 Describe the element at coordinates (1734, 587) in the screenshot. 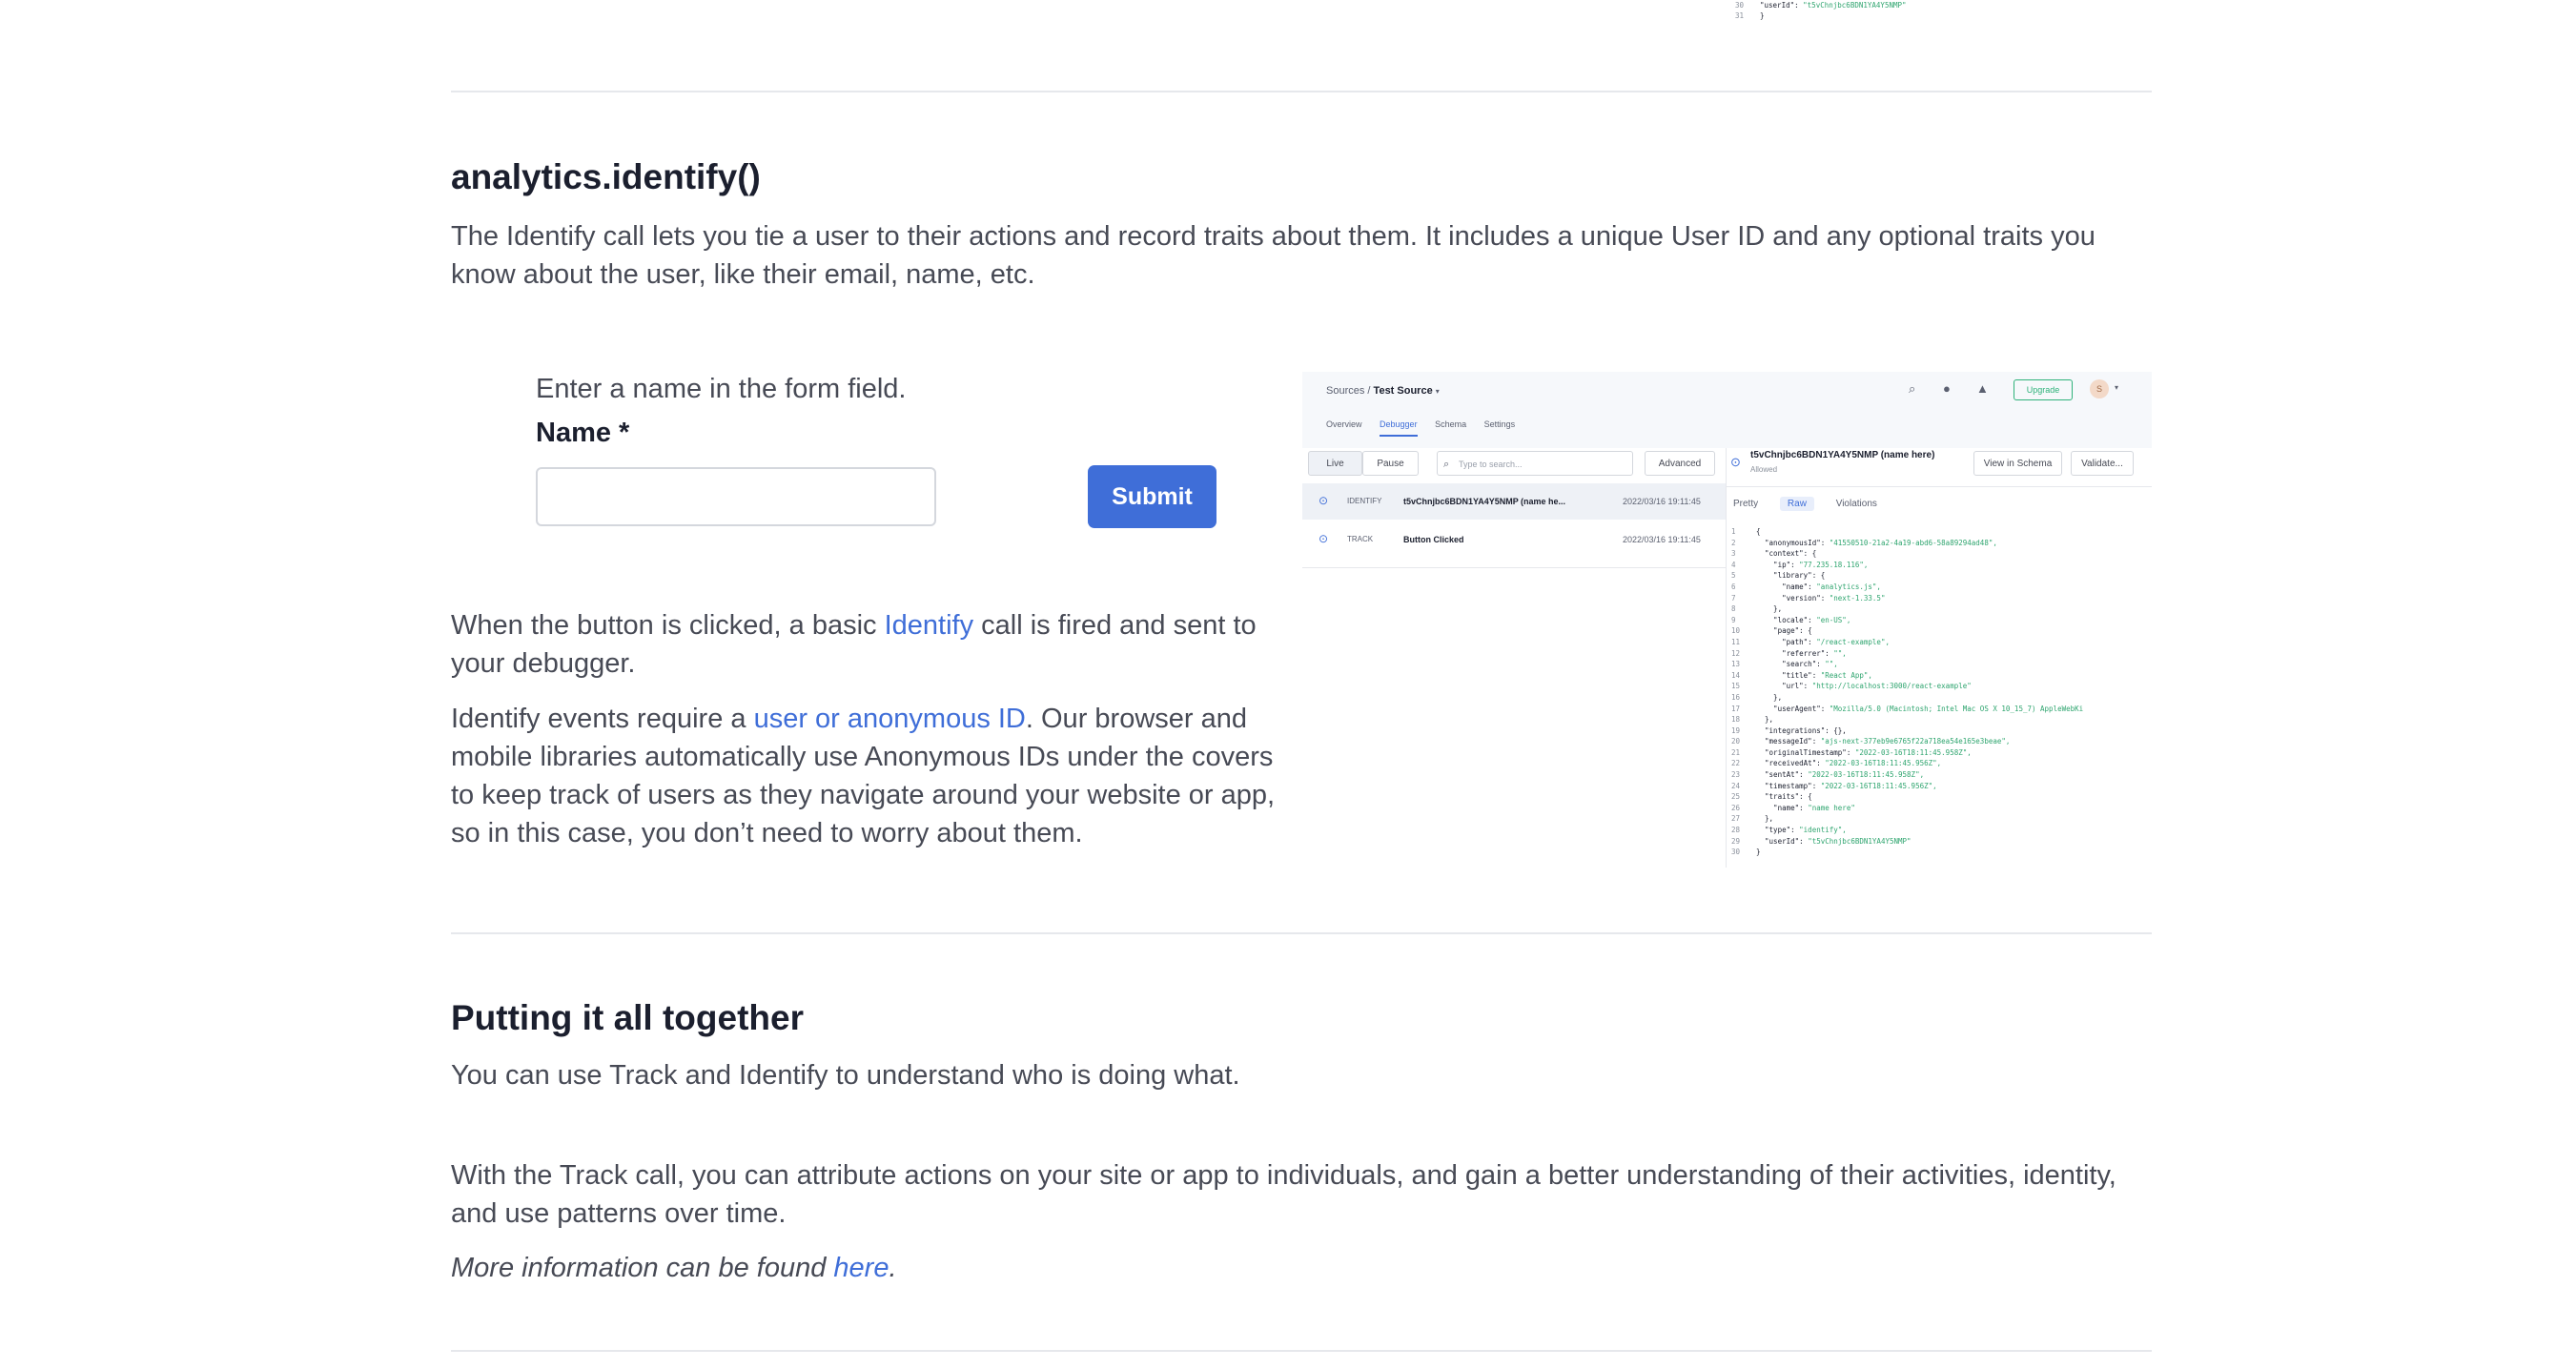

I see `line-number: 6` at that location.